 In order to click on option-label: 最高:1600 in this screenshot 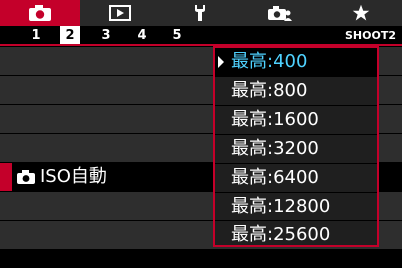, I will do `click(275, 119)`.